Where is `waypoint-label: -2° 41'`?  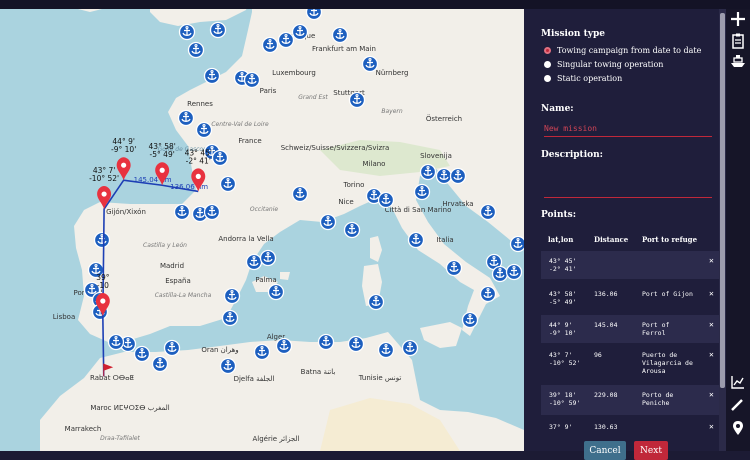 waypoint-label: -2° 41' is located at coordinates (198, 160).